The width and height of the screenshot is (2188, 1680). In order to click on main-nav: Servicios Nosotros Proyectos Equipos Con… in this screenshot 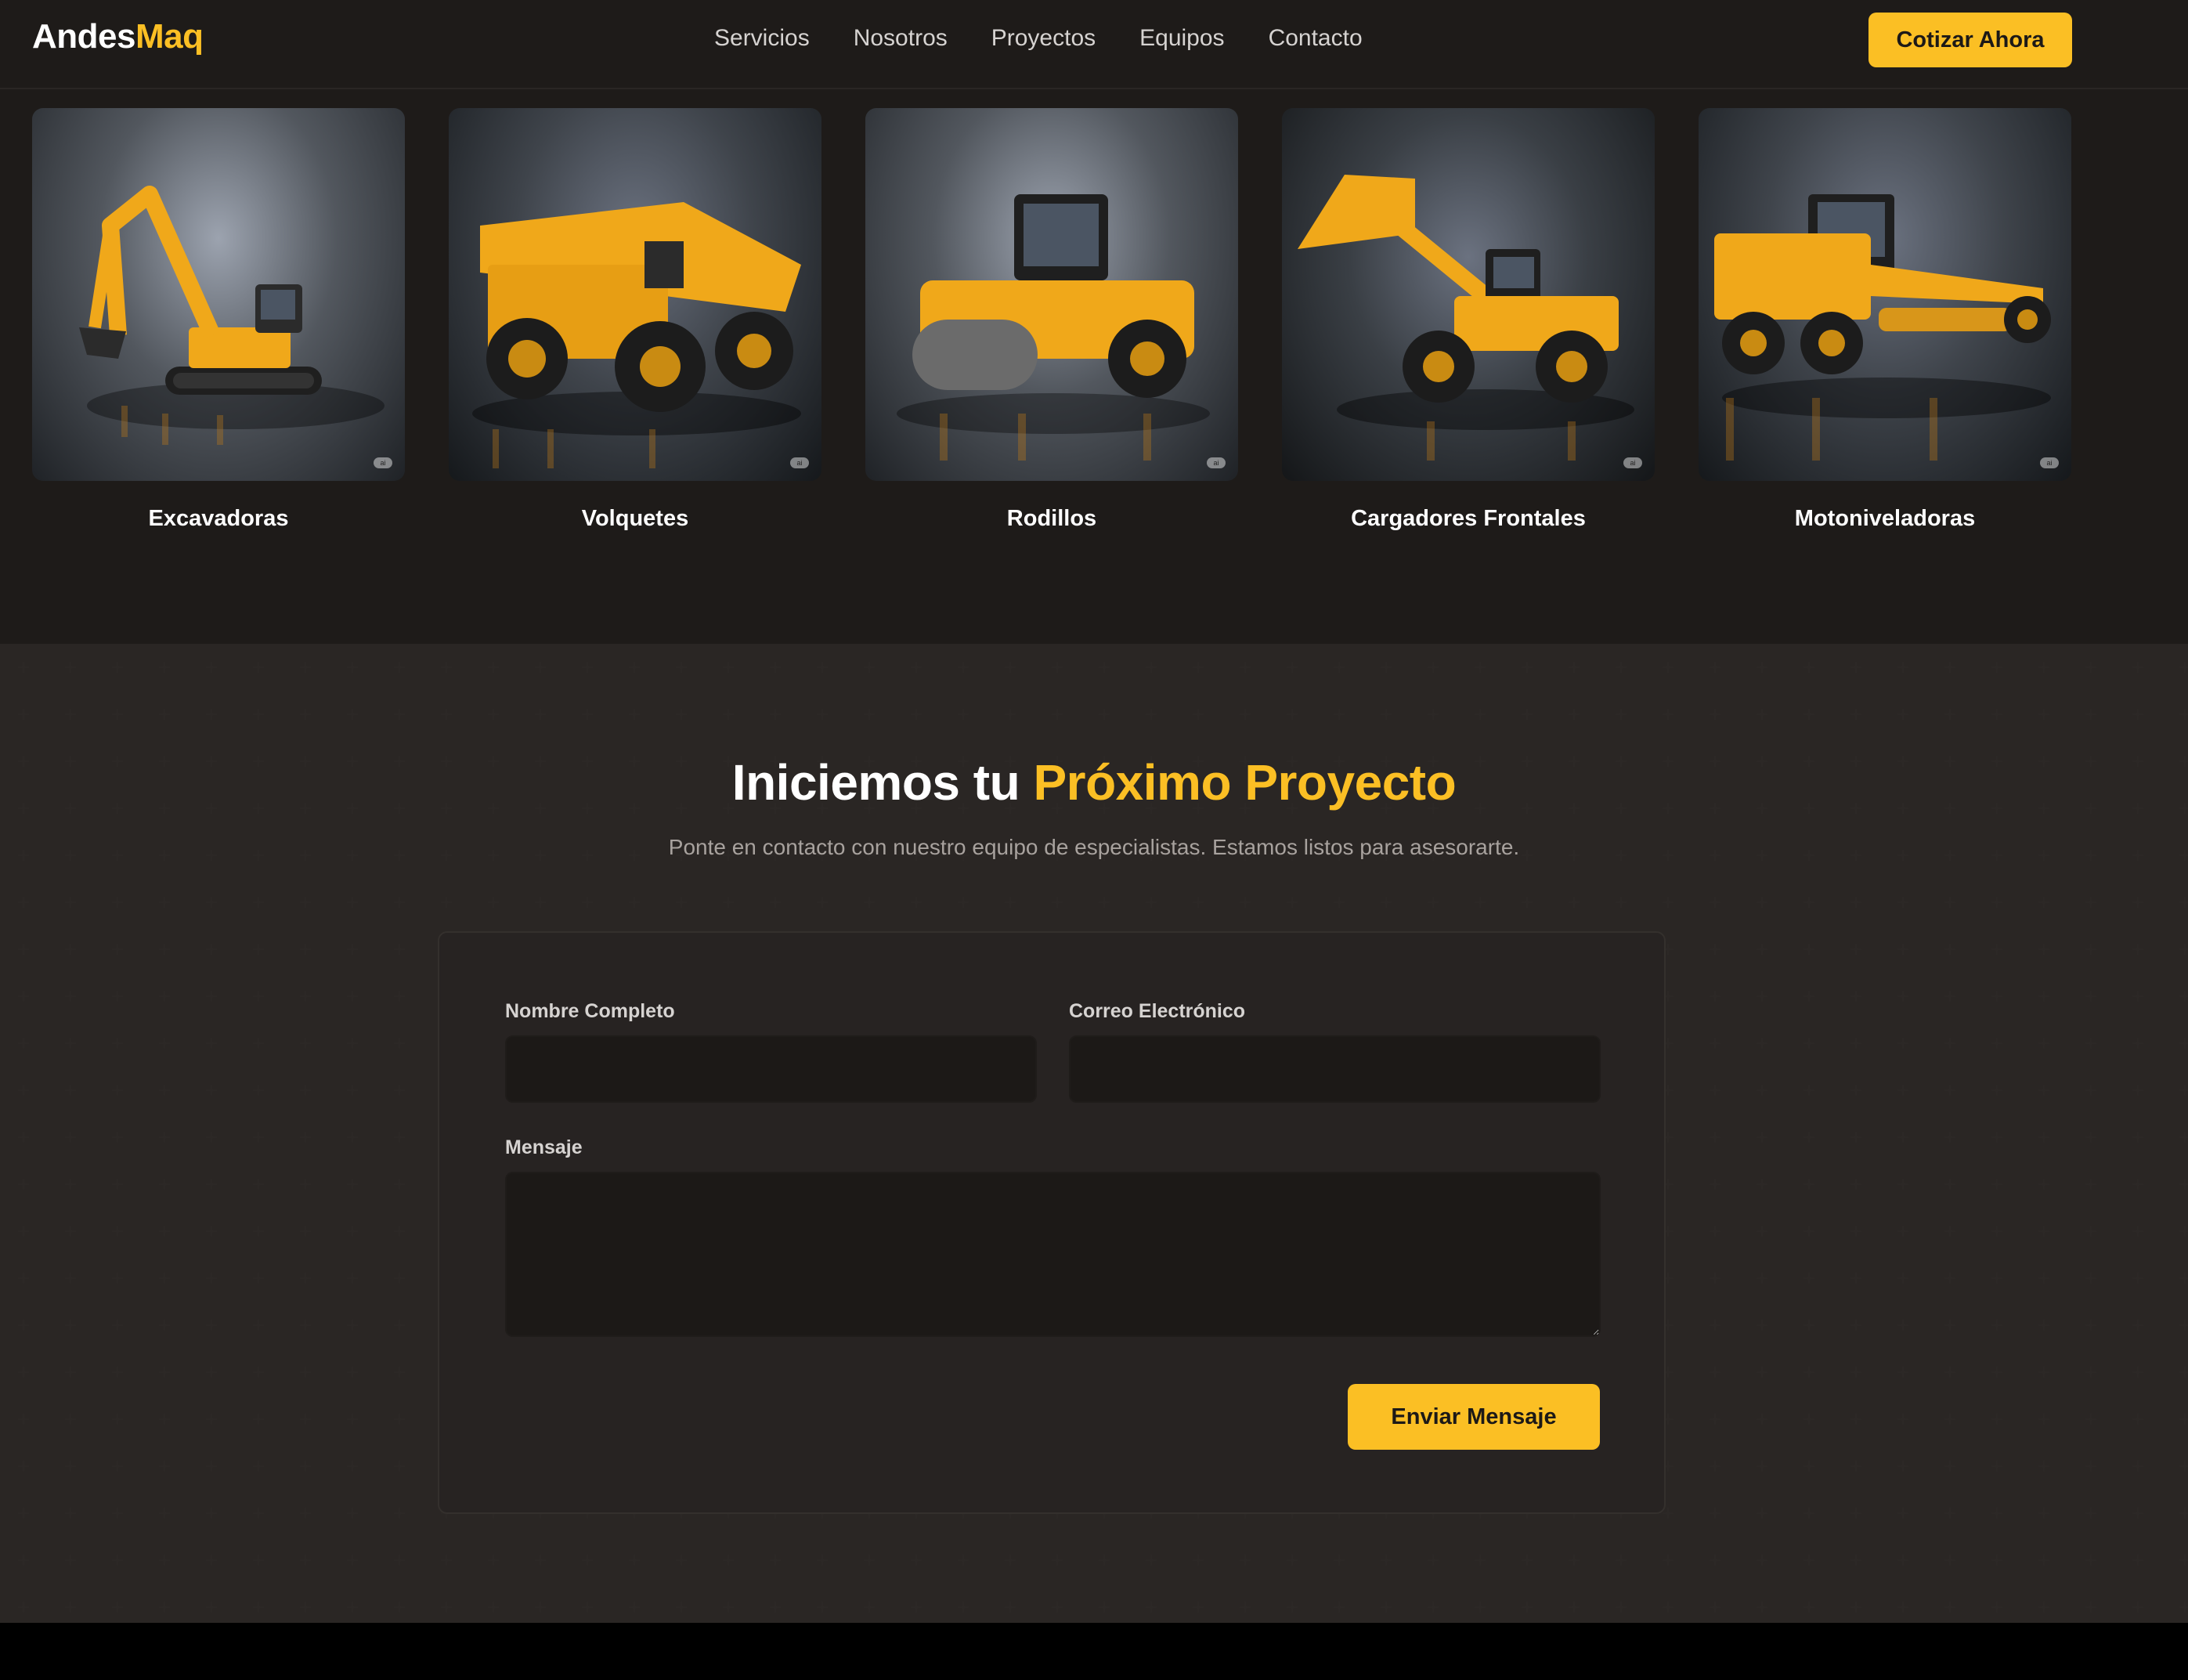, I will do `click(1060, 38)`.